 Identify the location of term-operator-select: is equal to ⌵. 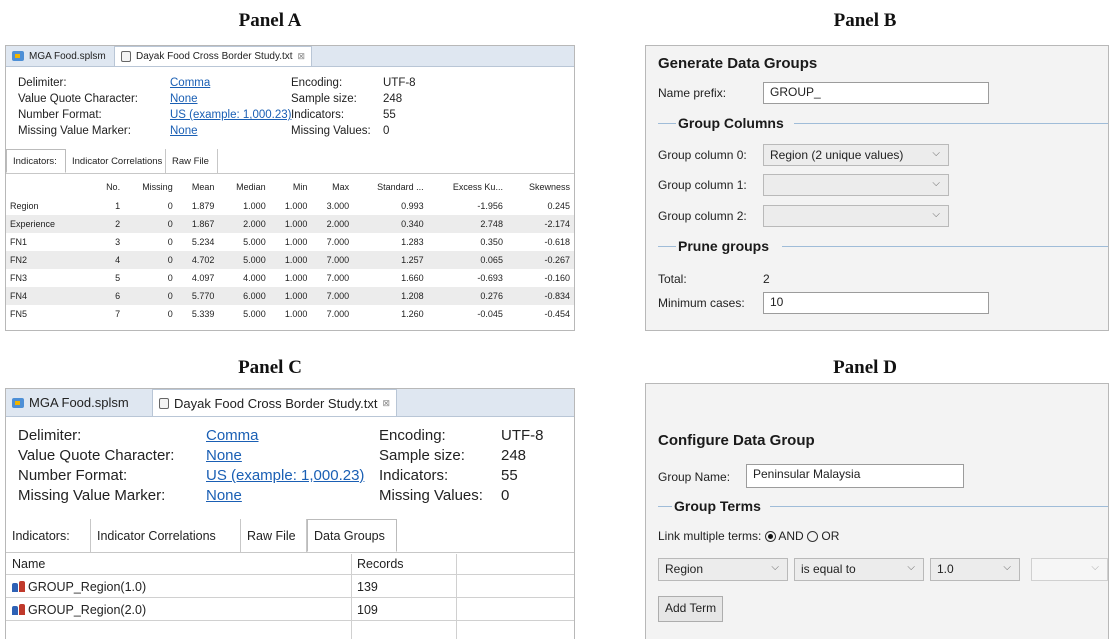
(859, 569).